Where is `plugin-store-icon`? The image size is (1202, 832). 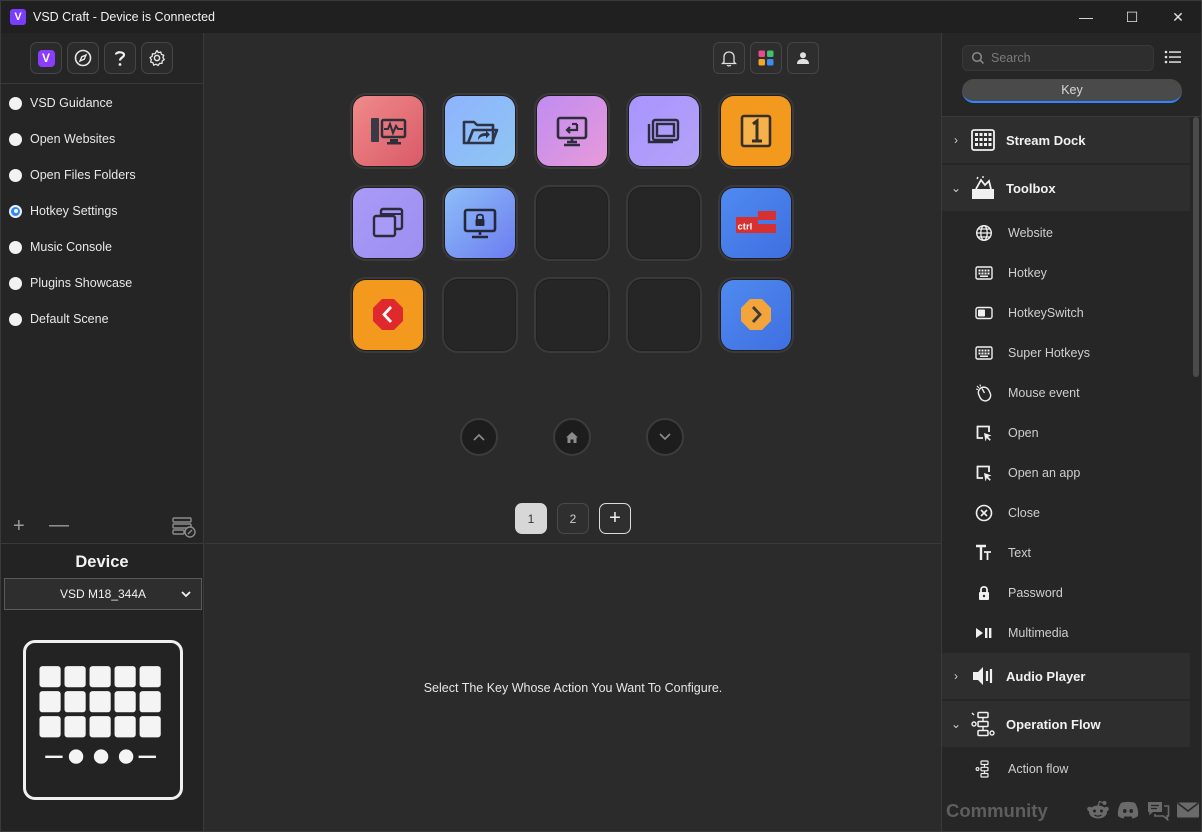
plugin-store-icon is located at coordinates (766, 58).